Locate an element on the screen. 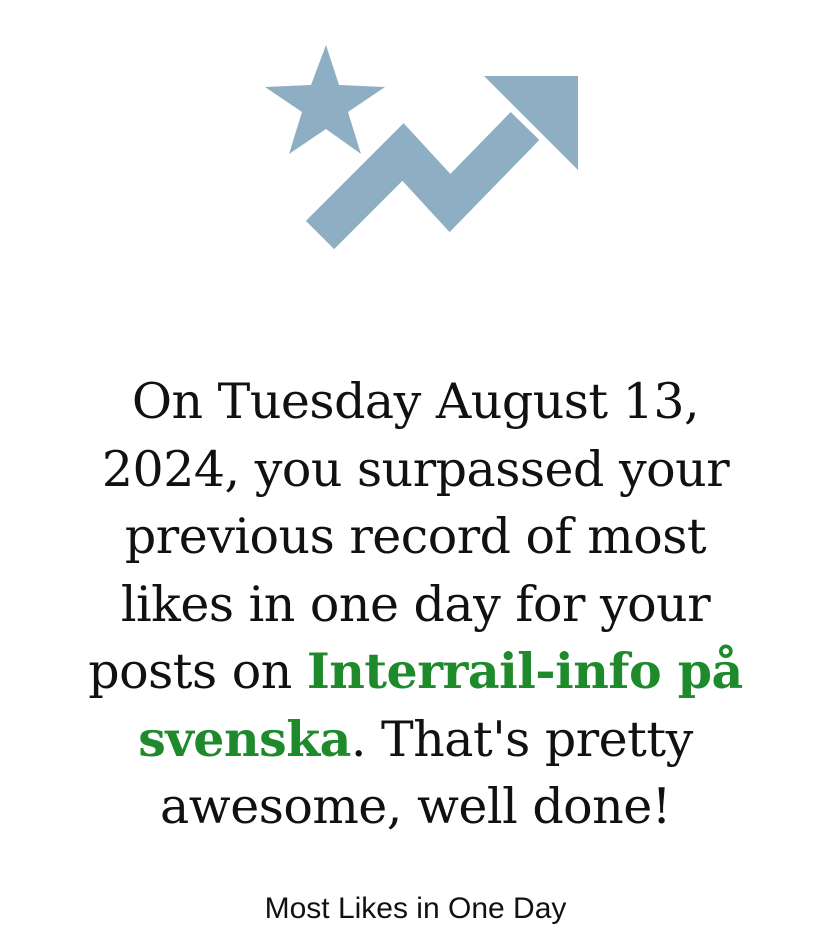 The height and width of the screenshot is (946, 831). badge-graphic is located at coordinates (421, 147).